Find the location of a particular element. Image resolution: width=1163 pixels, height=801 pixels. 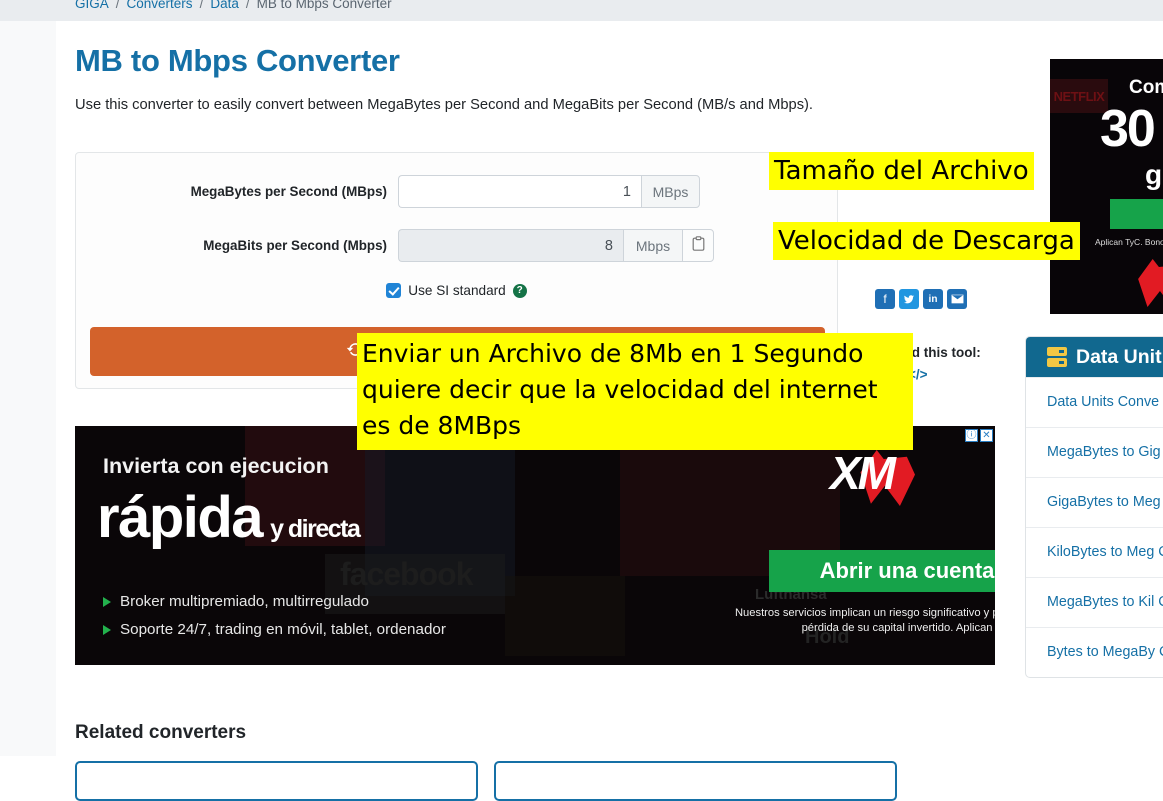

related-converters-title: Related converters is located at coordinates (161, 732).